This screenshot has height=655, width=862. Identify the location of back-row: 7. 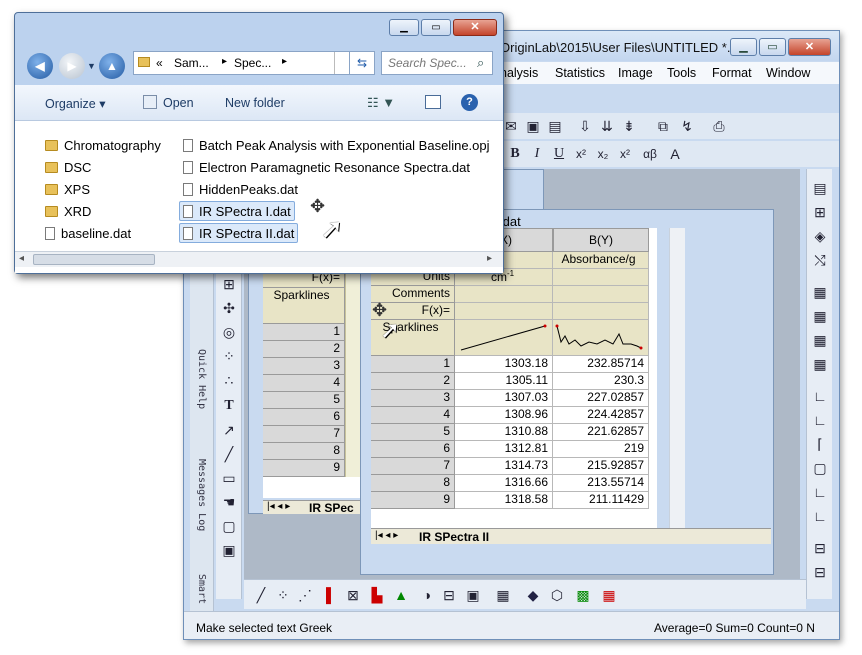
(304, 434).